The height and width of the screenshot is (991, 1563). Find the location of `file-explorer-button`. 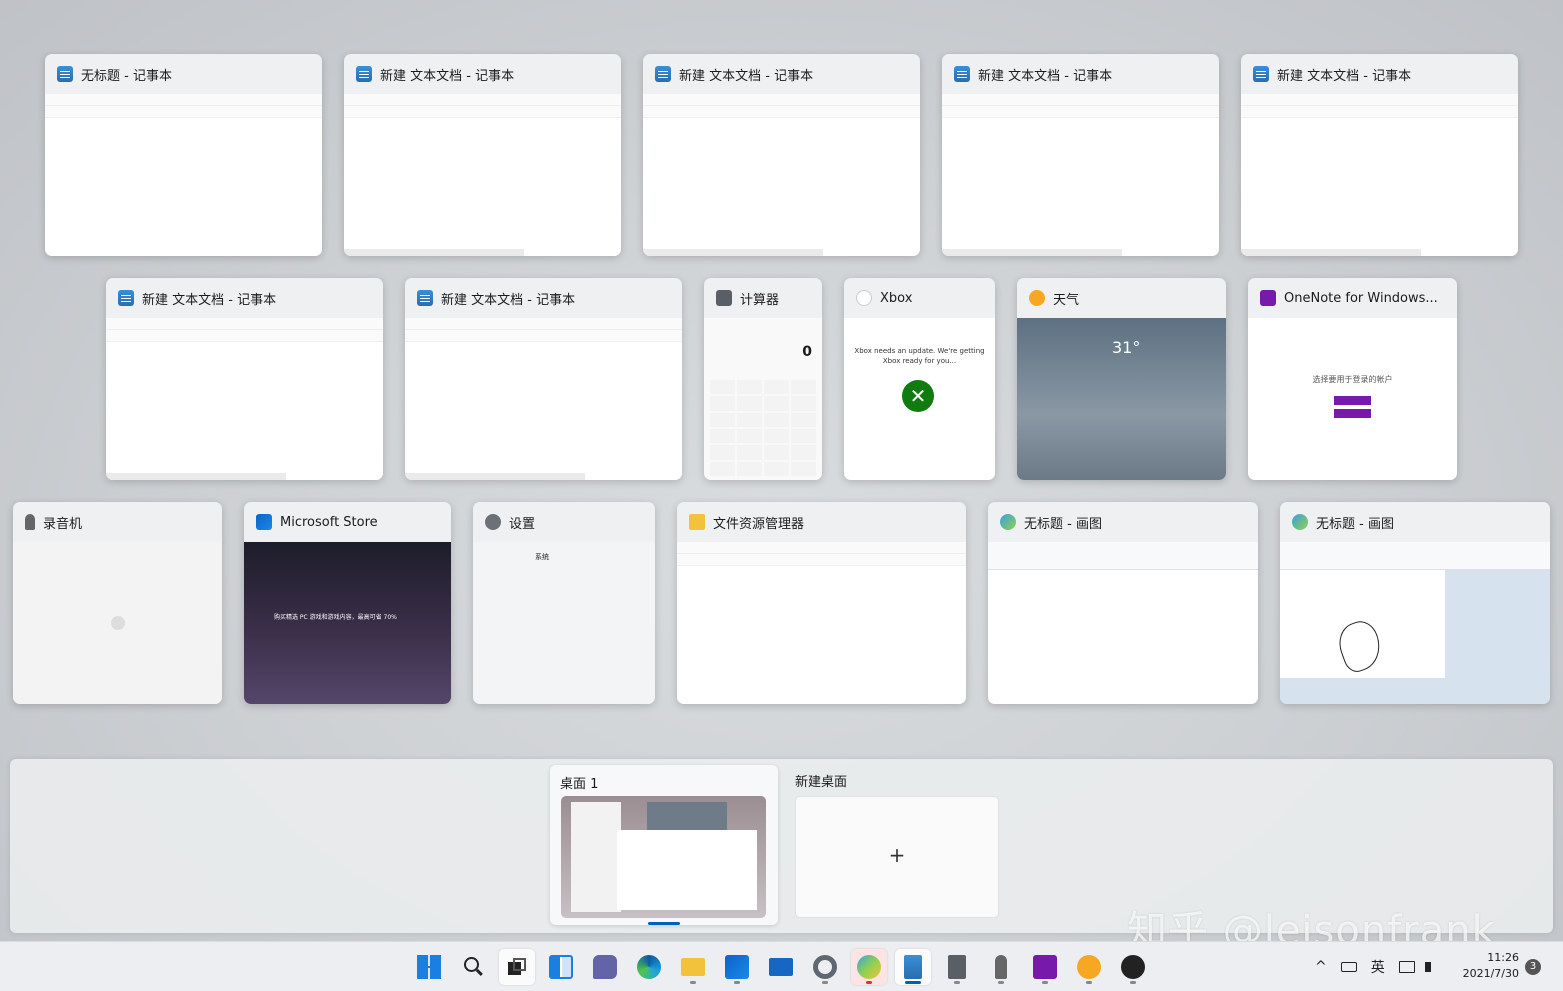

file-explorer-button is located at coordinates (693, 967).